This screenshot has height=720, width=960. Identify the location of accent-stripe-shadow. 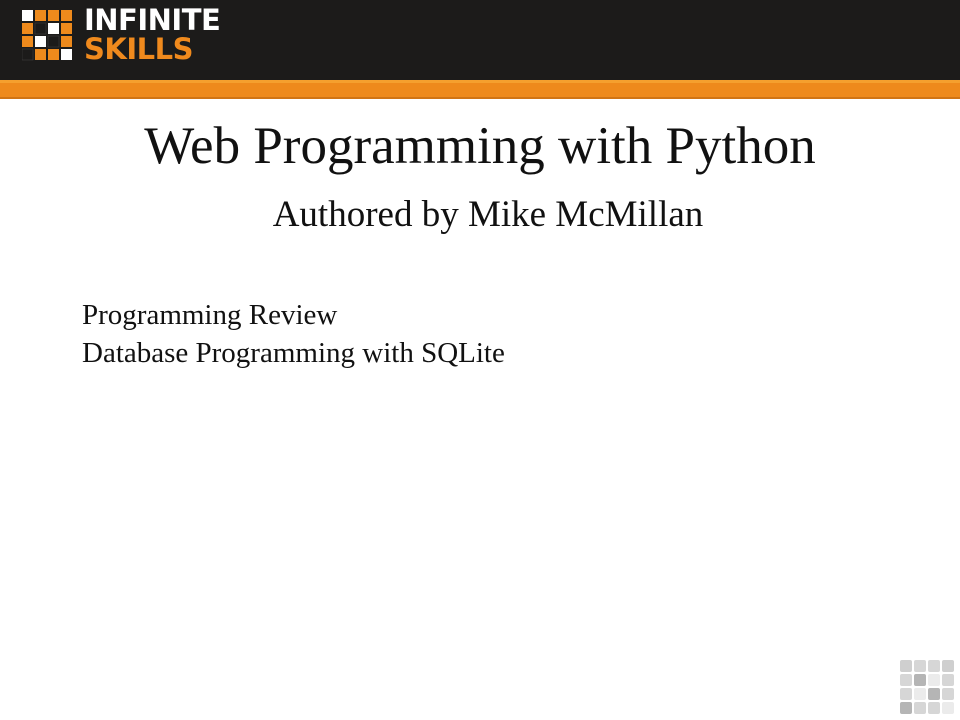
(480, 98).